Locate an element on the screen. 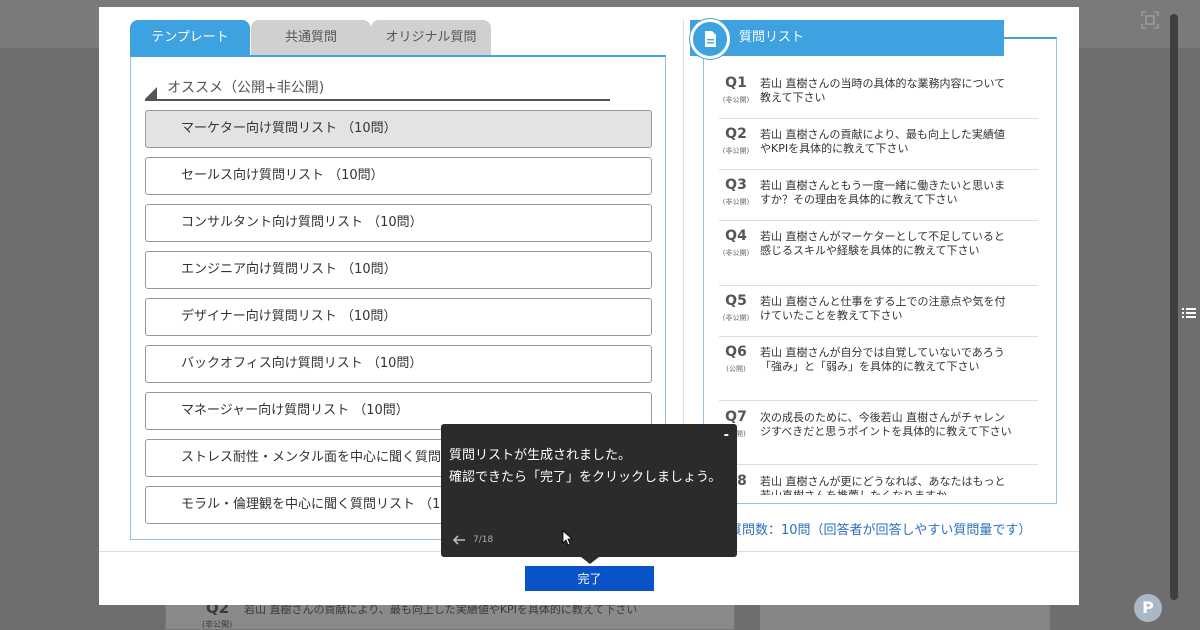  question-number: Q4 is located at coordinates (736, 236).